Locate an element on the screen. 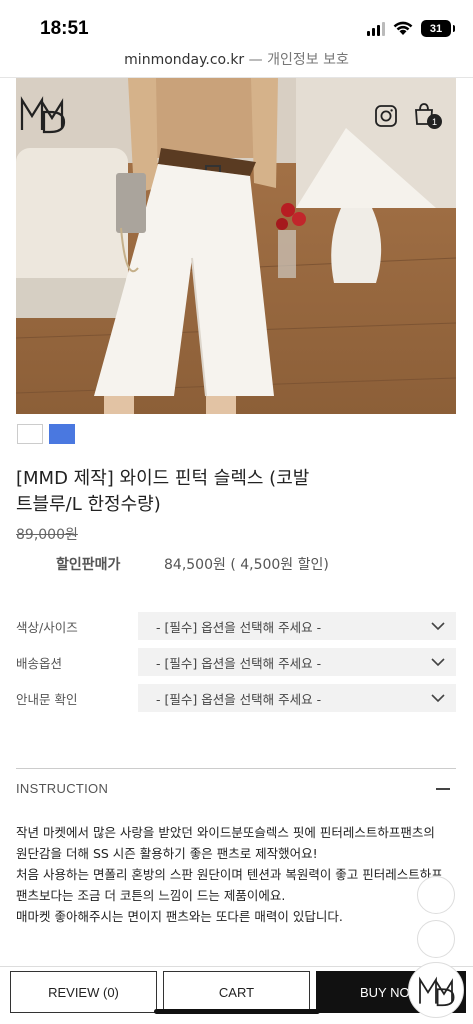 The height and width of the screenshot is (1024, 473). status-bar: 18:51 31 is located at coordinates (236, 23).